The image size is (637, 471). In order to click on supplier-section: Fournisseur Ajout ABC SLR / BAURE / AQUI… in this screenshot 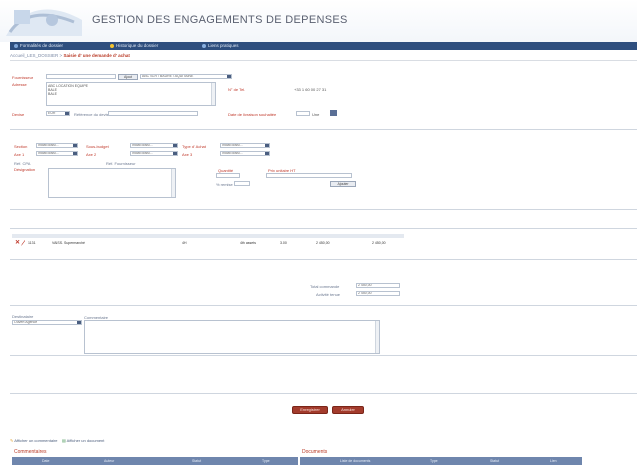, I will do `click(323, 100)`.